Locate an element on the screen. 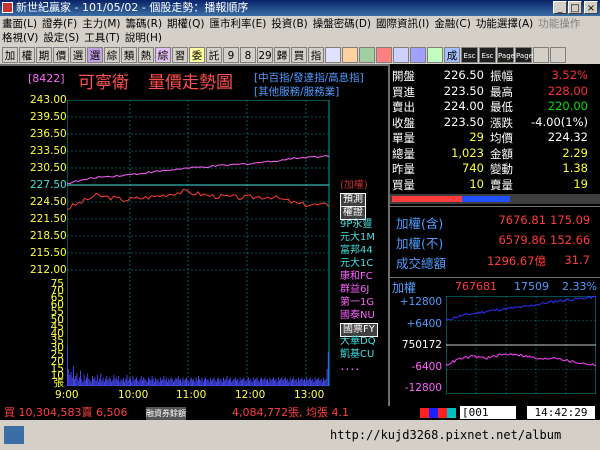 The width and height of the screenshot is (600, 450). menu-item: 設定(S) is located at coordinates (61, 38).